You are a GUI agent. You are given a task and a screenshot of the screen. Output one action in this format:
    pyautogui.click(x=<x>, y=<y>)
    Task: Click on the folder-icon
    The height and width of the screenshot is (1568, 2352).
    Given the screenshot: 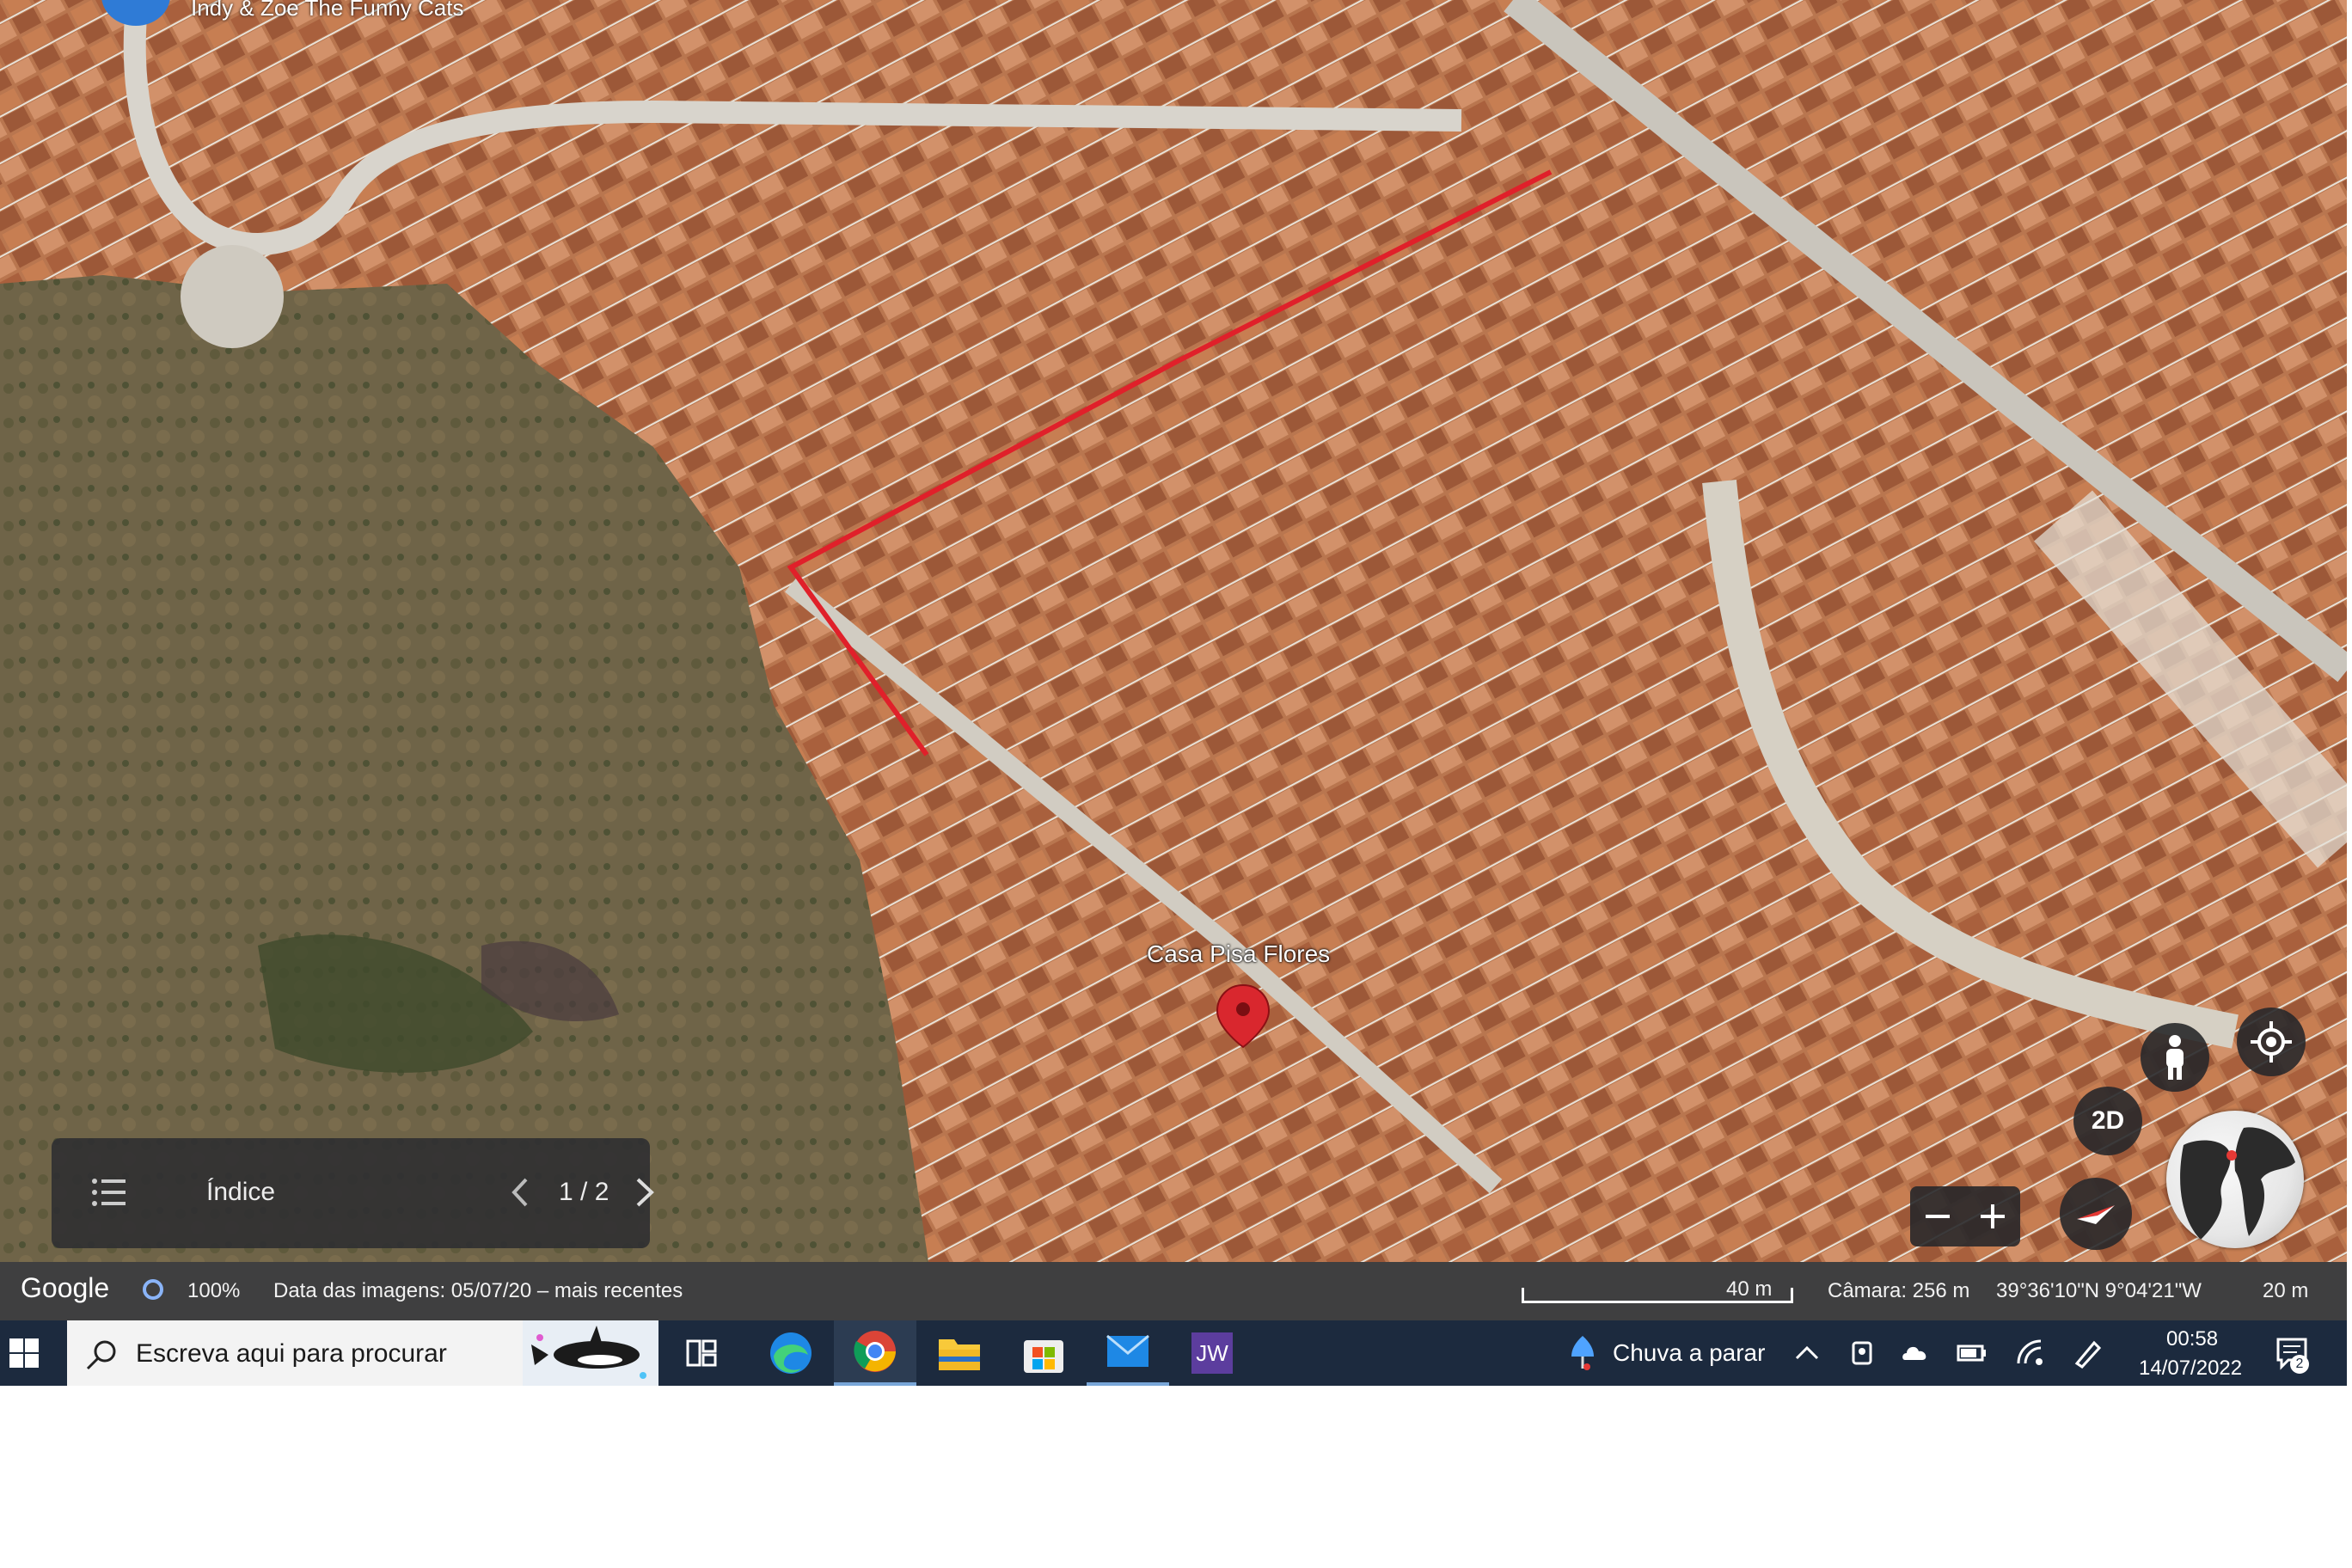 What is the action you would take?
    pyautogui.click(x=959, y=1354)
    